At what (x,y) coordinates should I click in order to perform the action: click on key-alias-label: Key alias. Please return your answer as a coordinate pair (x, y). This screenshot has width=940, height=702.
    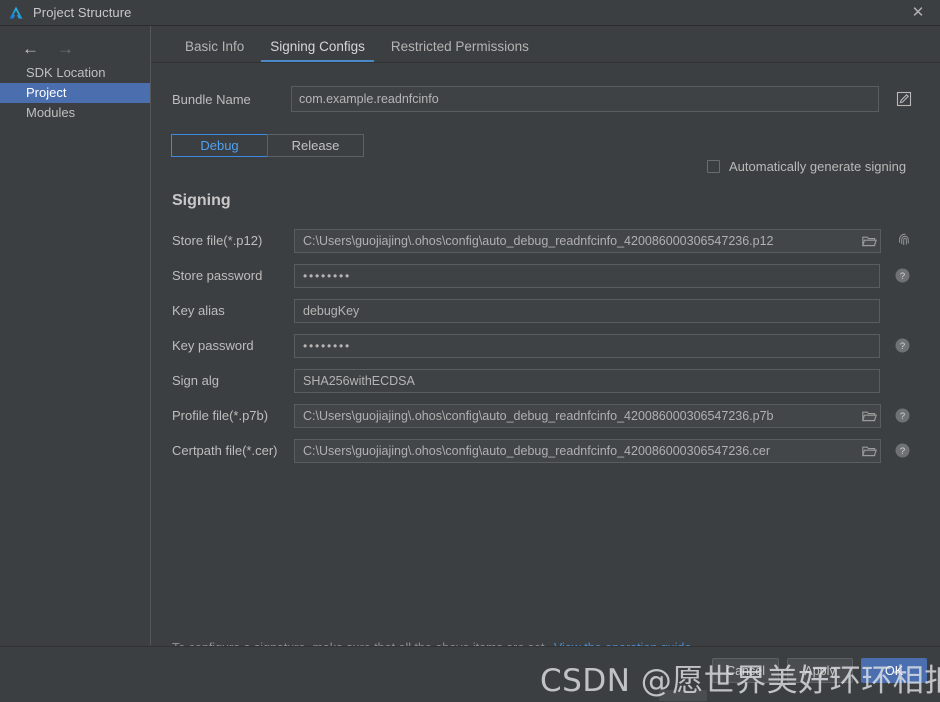
    Looking at the image, I should click on (198, 310).